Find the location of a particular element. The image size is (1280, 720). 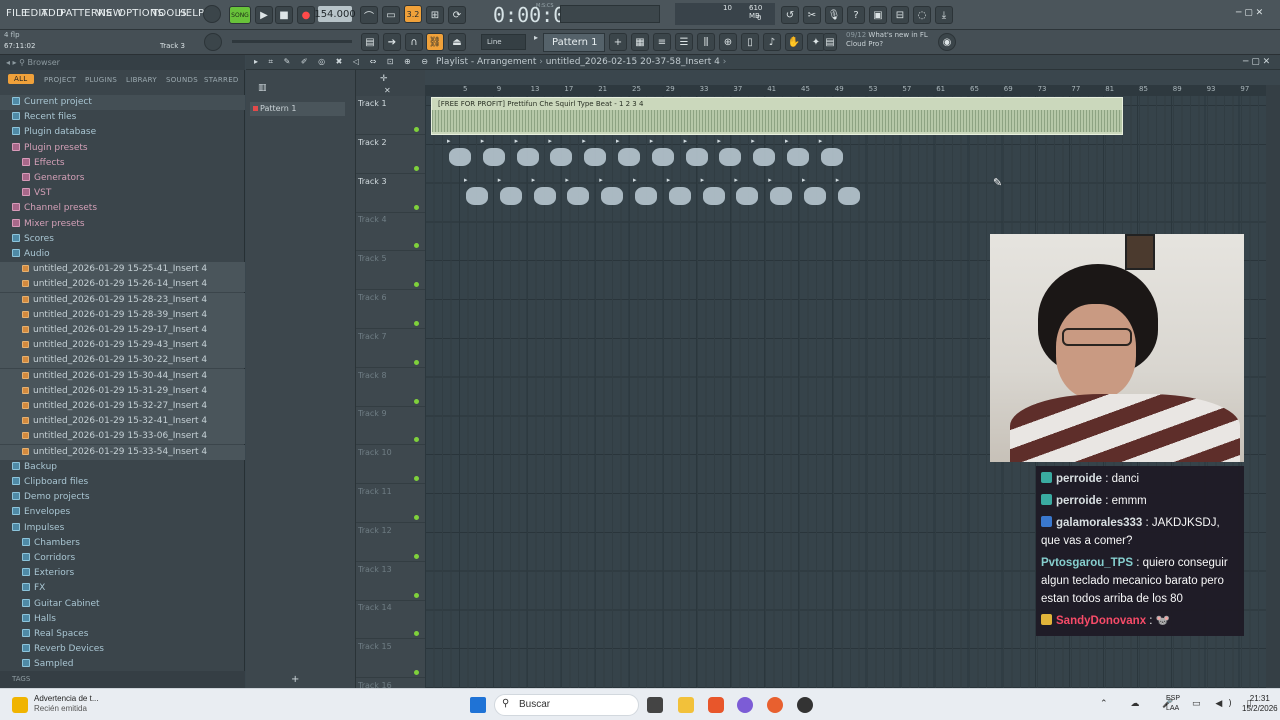

metronome-icon: ⌒ is located at coordinates (369, 15).